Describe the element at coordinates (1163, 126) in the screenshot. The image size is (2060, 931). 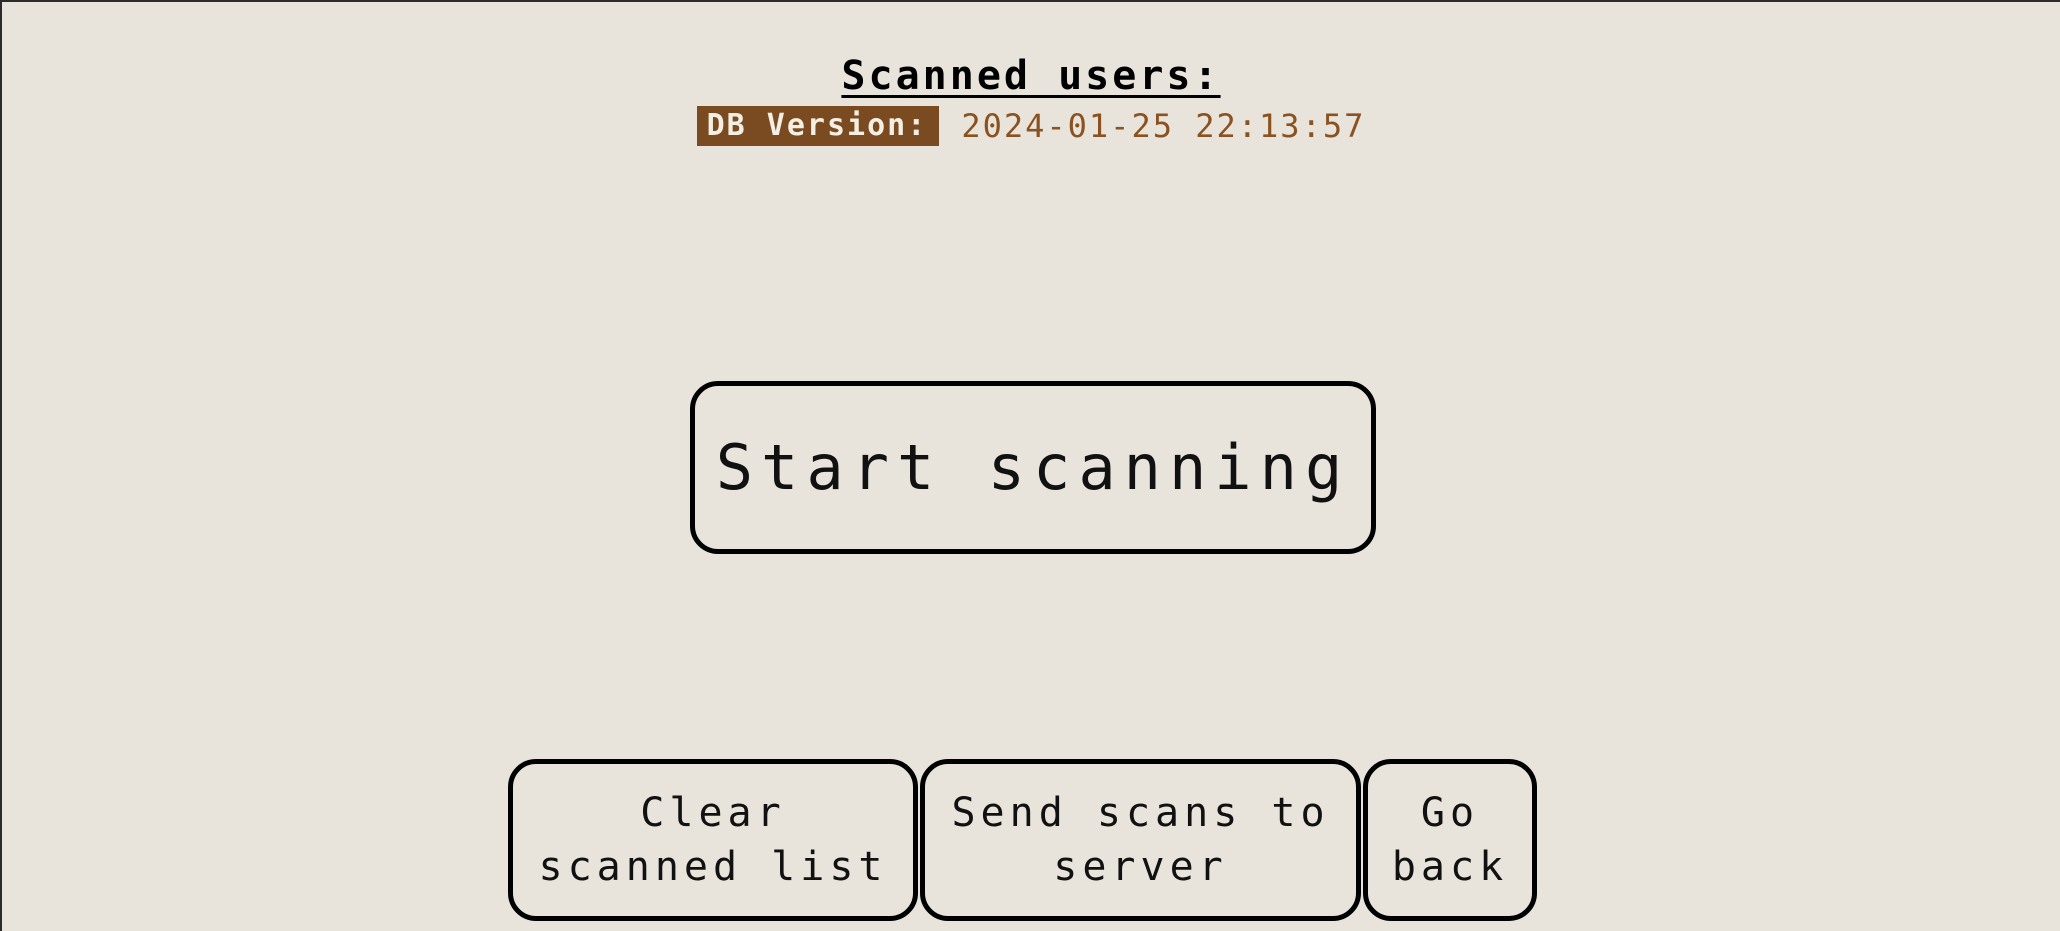
I see `db-version-value: 2024-01-25 22:13:57` at that location.